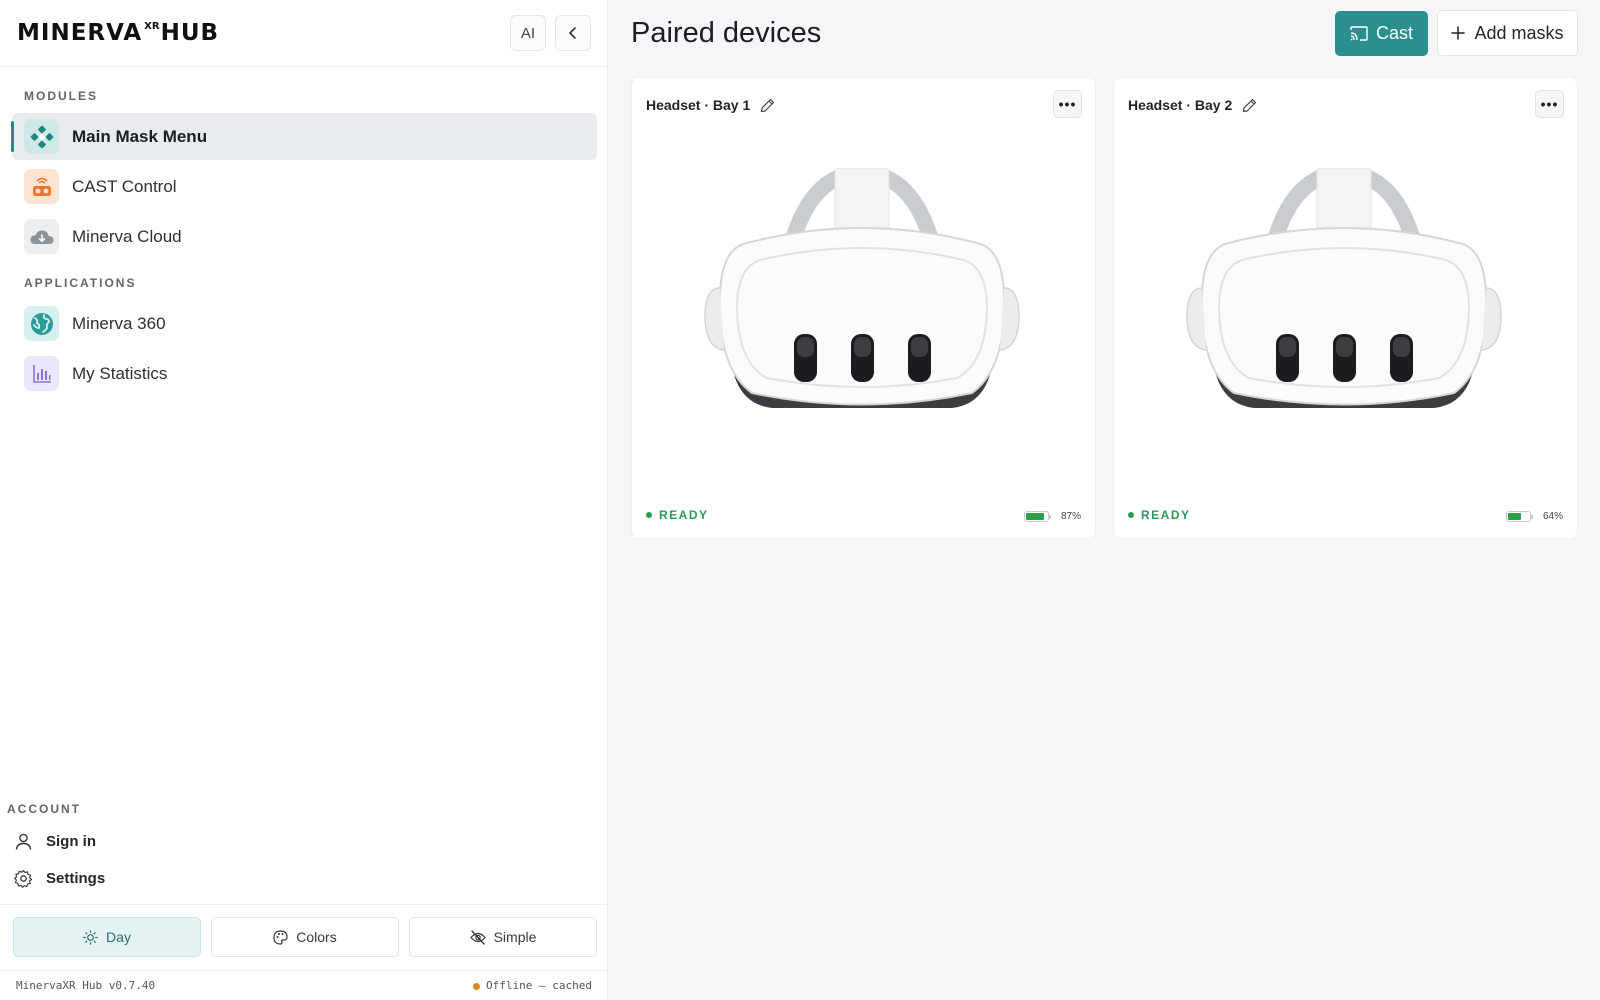 The image size is (1600, 1000). I want to click on version-text: MinervaXR Hub v0.7.40, so click(86, 985).